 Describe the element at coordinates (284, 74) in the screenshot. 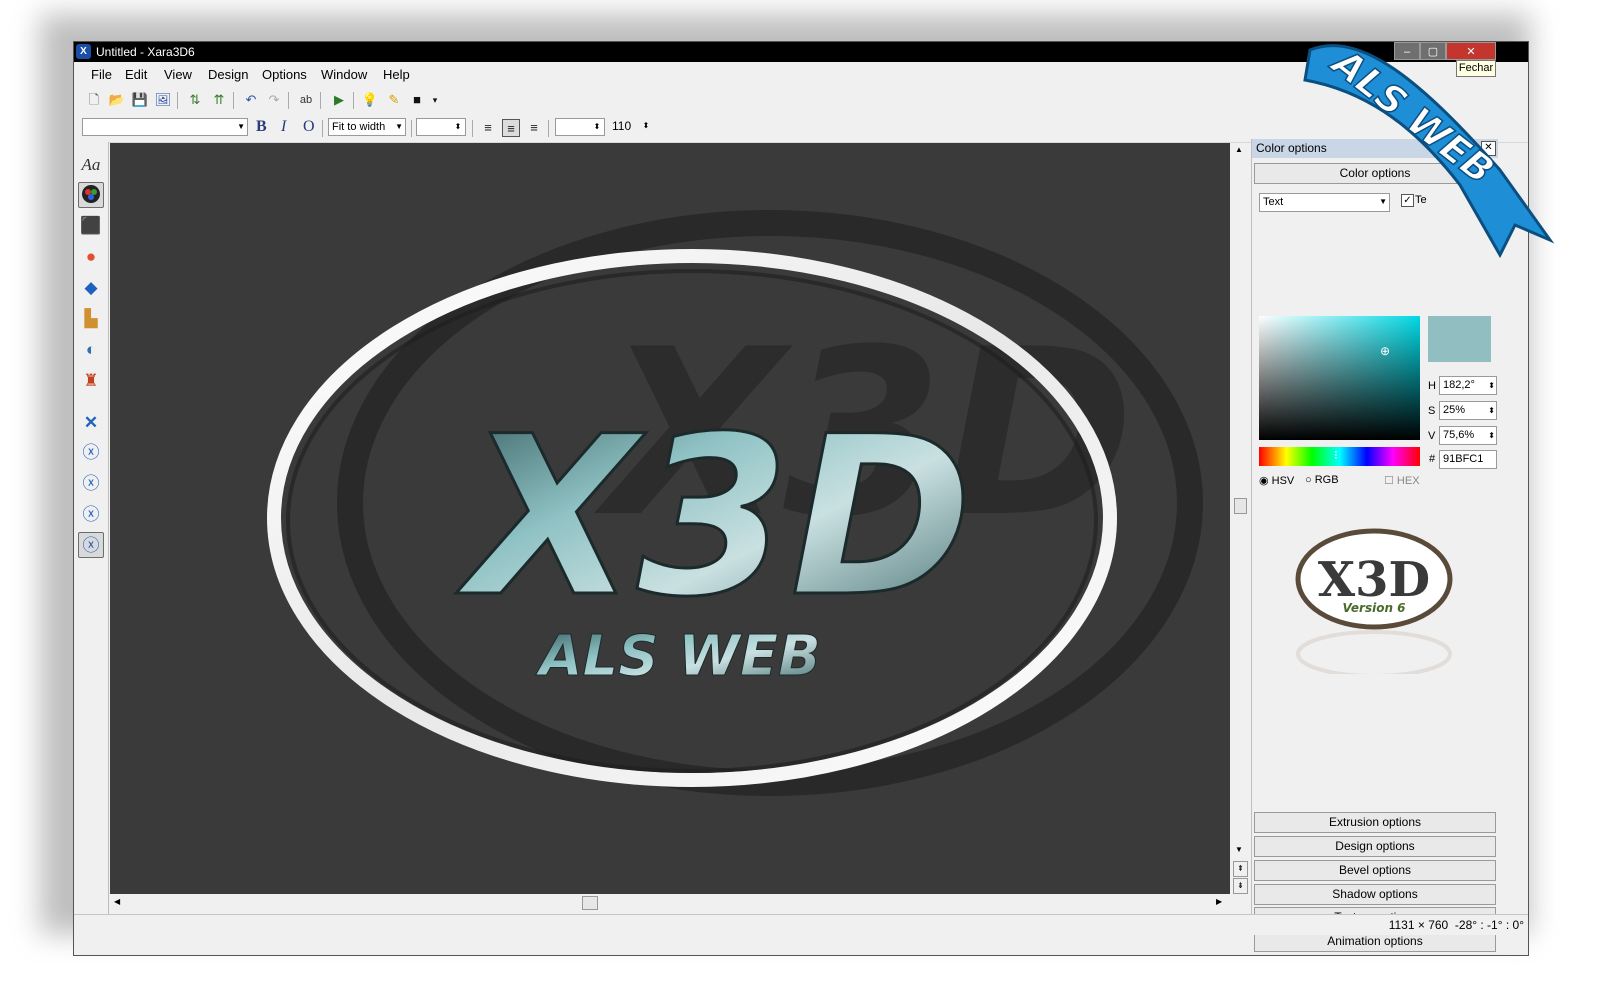

I see `menu-options: Options` at that location.